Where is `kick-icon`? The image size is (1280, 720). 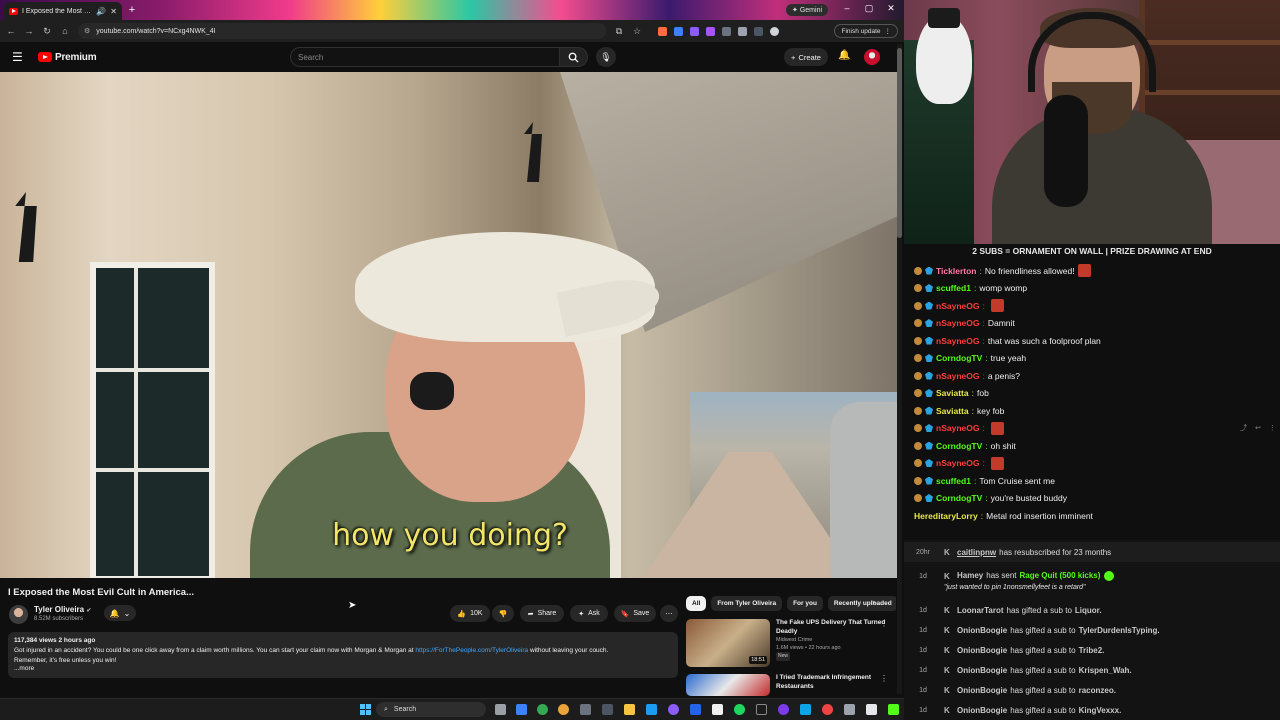
kick-icon is located at coordinates (893, 709).